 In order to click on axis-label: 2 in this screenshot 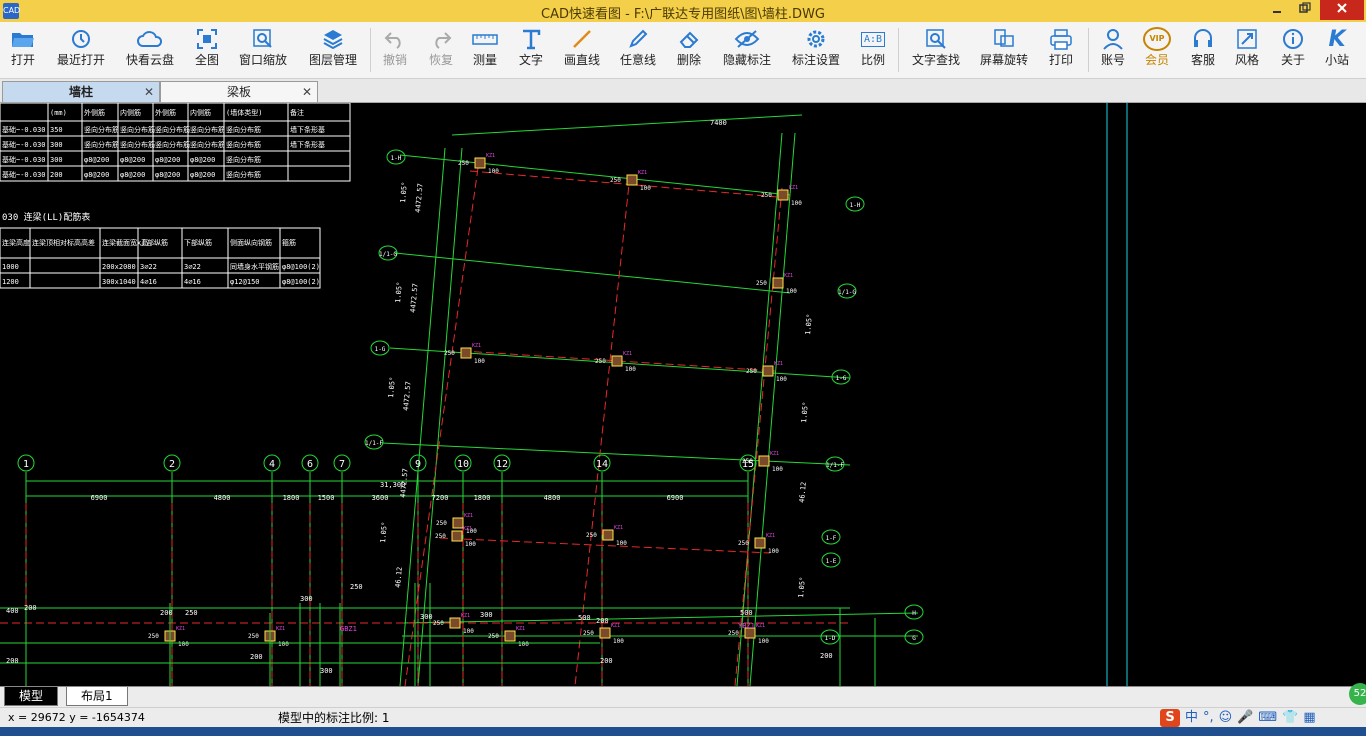, I will do `click(172, 464)`.